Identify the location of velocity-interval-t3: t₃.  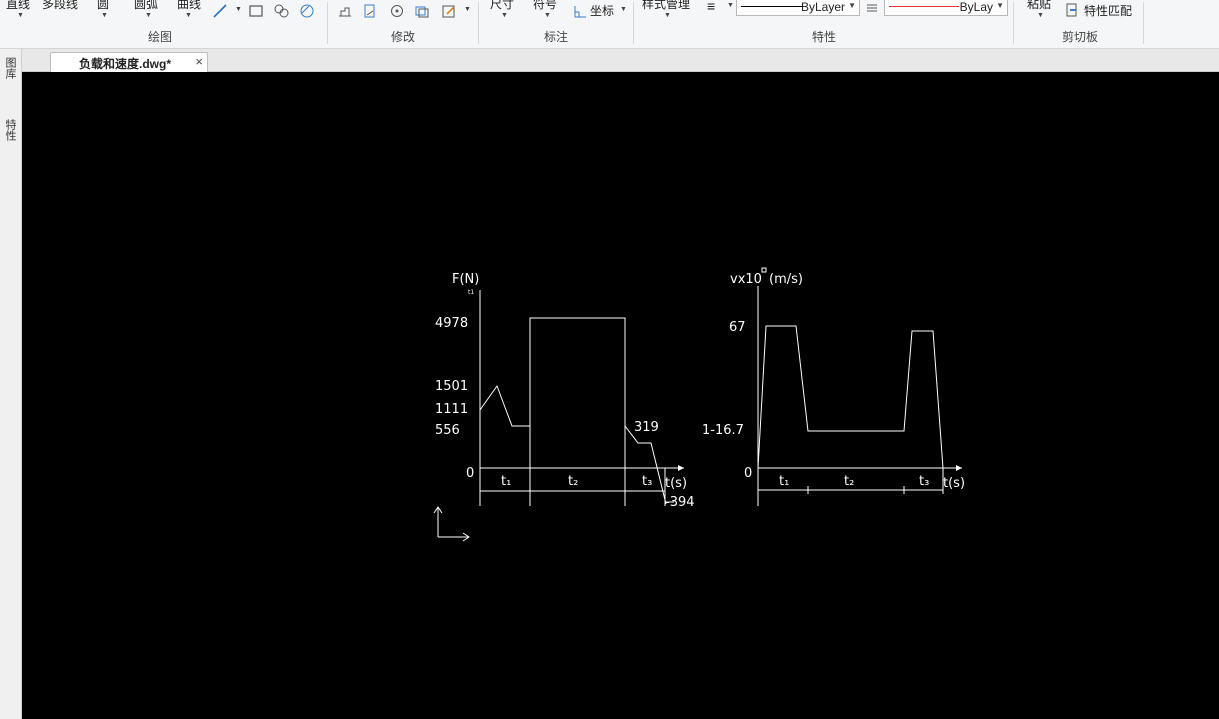
(924, 481).